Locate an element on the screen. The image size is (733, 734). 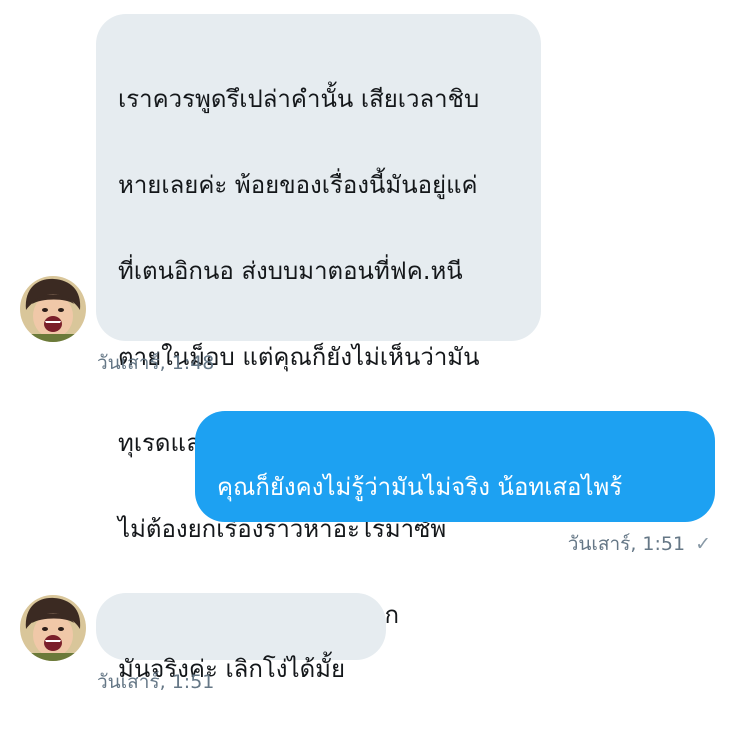
message-text: หายเลยค่ะ พ้อยของเรื่องนี้มันอยู่แค่ is located at coordinates (298, 185).